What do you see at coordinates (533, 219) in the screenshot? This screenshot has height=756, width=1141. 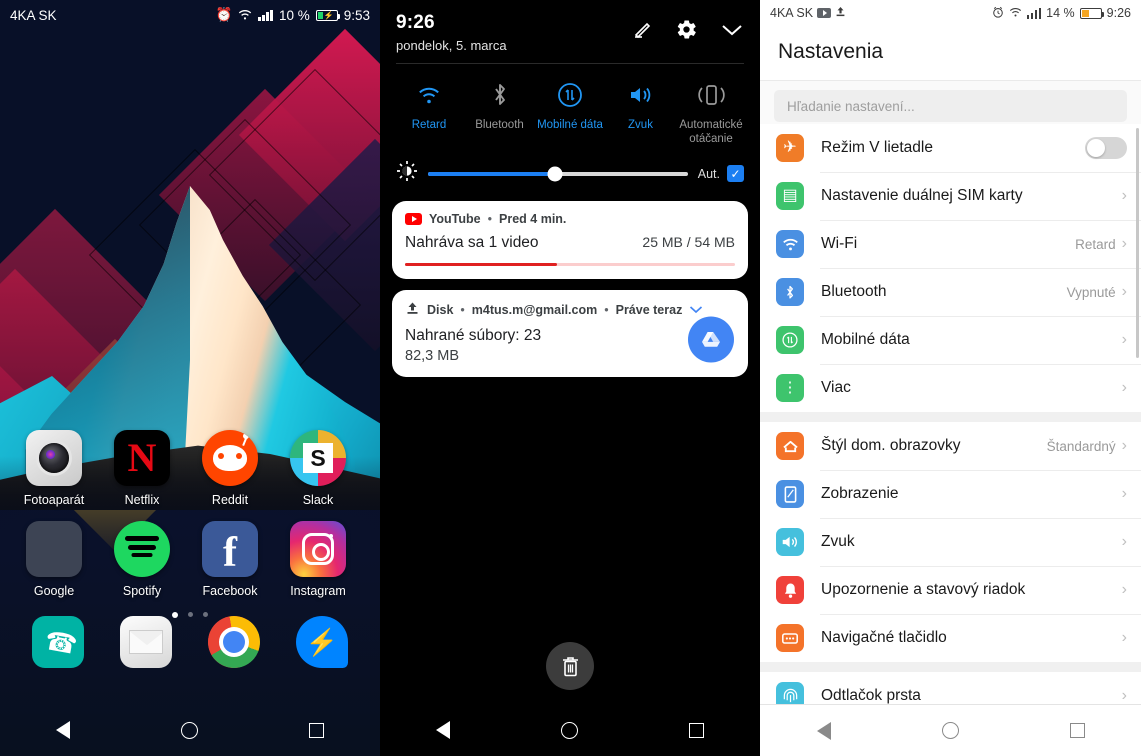 I see `notif-time: Pred 4 min.` at bounding box center [533, 219].